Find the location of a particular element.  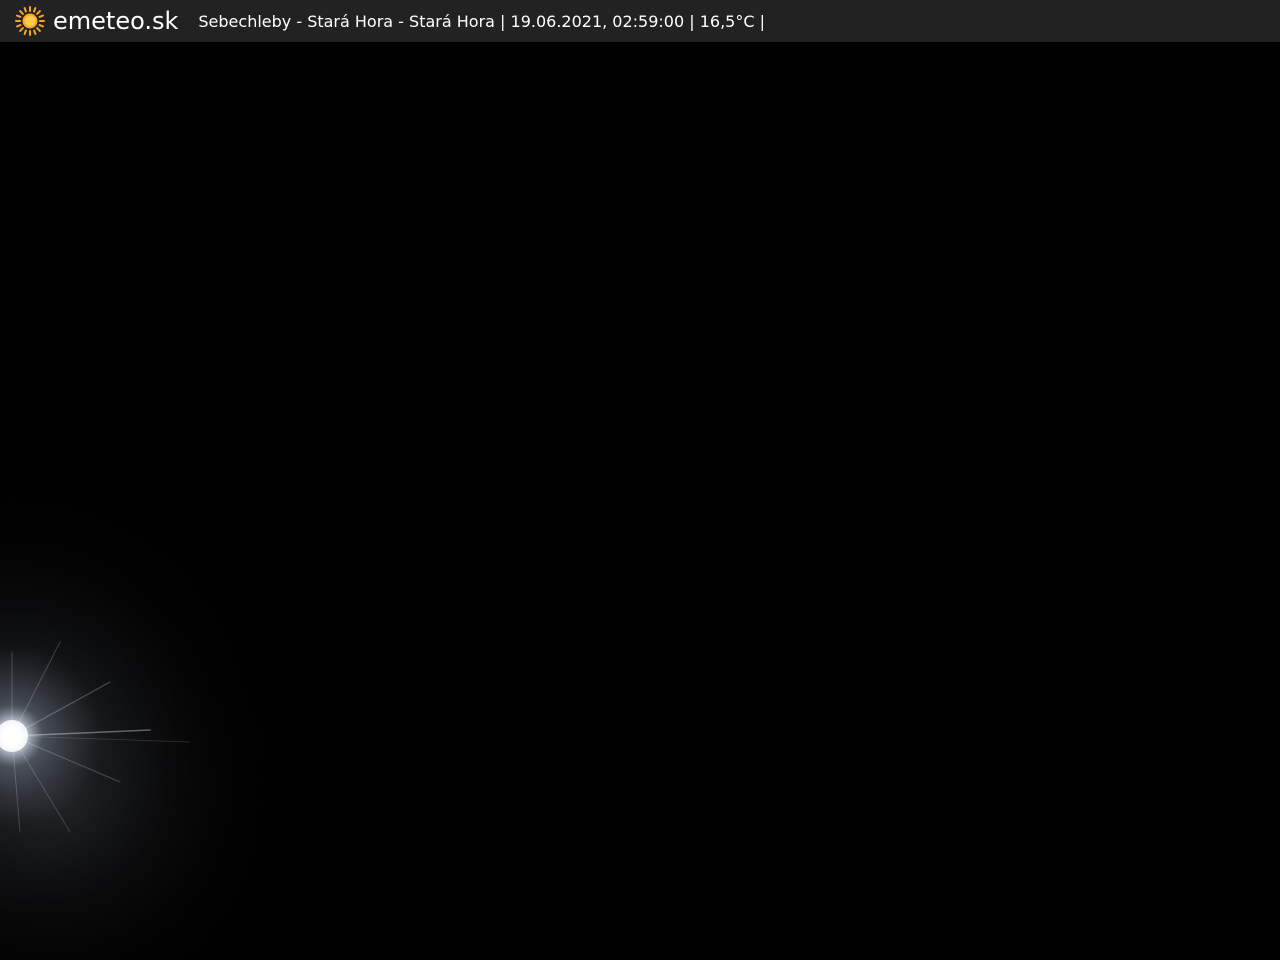

sun-icon is located at coordinates (30, 21).